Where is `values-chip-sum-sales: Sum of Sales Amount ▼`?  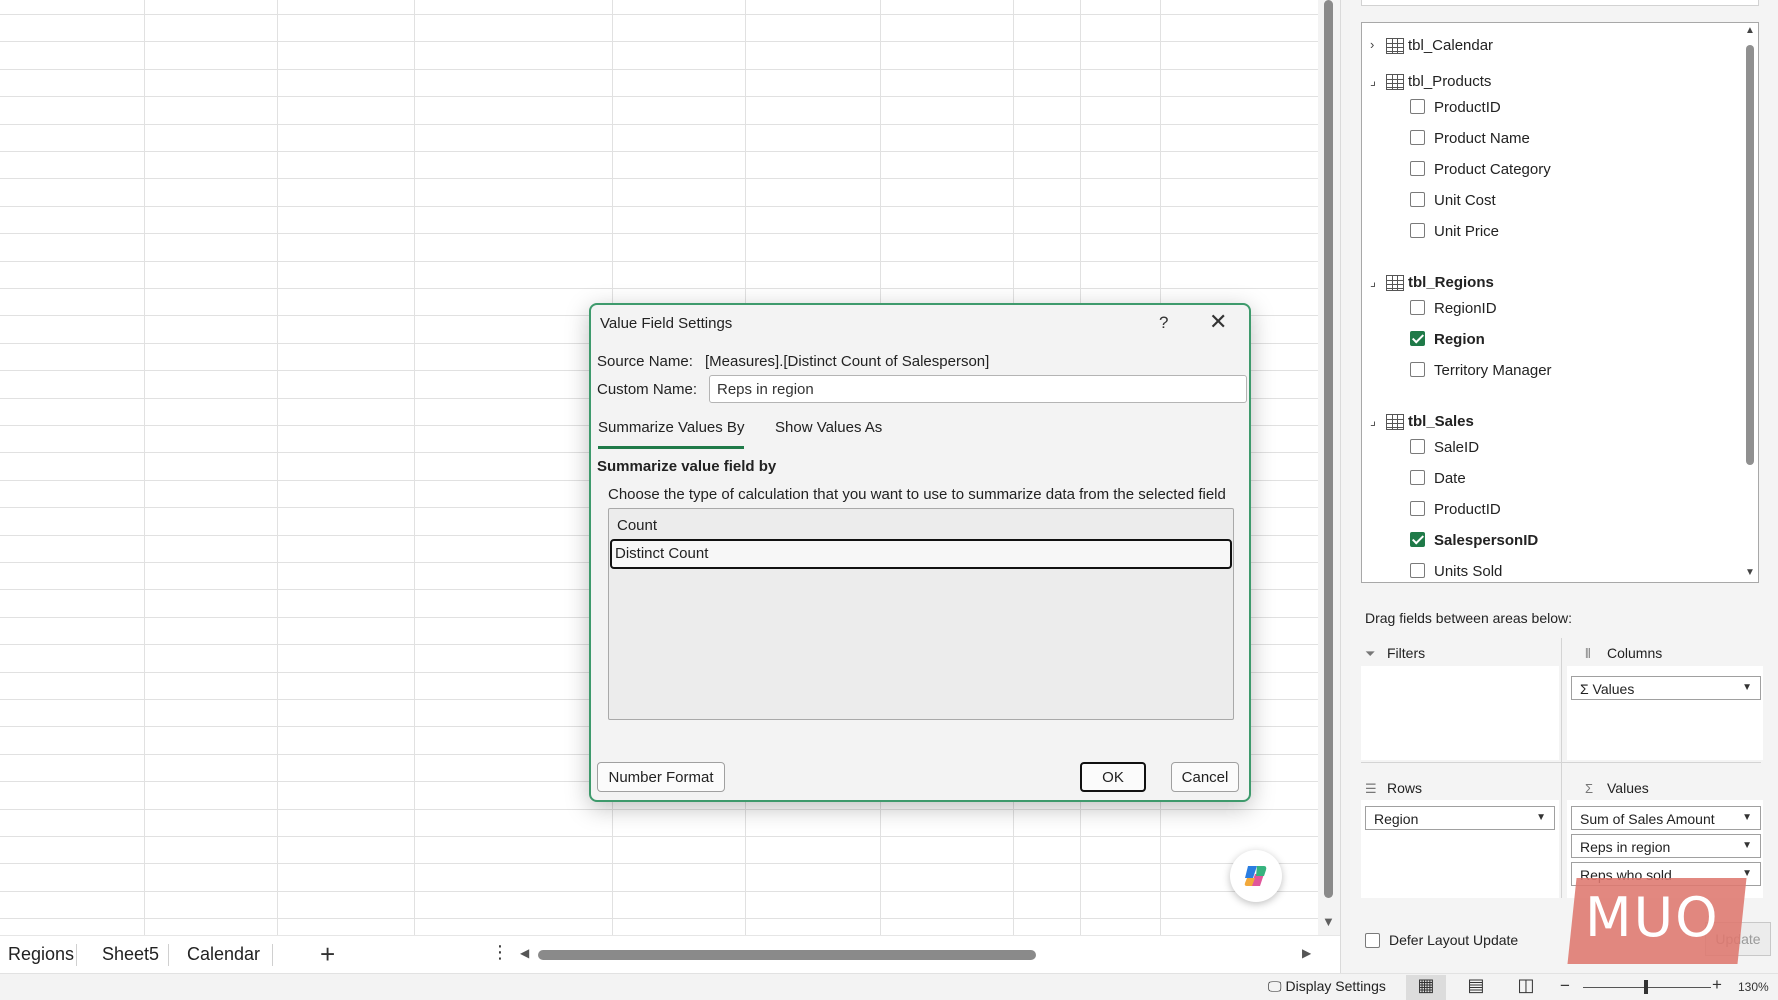
values-chip-sum-sales: Sum of Sales Amount ▼ is located at coordinates (1666, 818).